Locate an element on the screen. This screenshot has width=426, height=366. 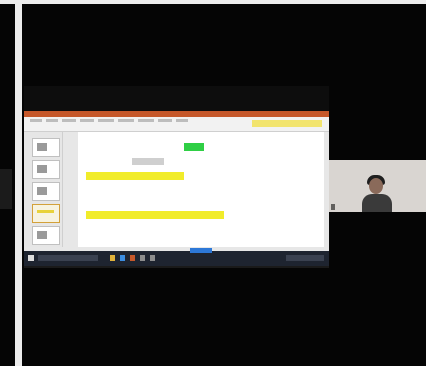
windows-taskbar is located at coordinates (176, 257).